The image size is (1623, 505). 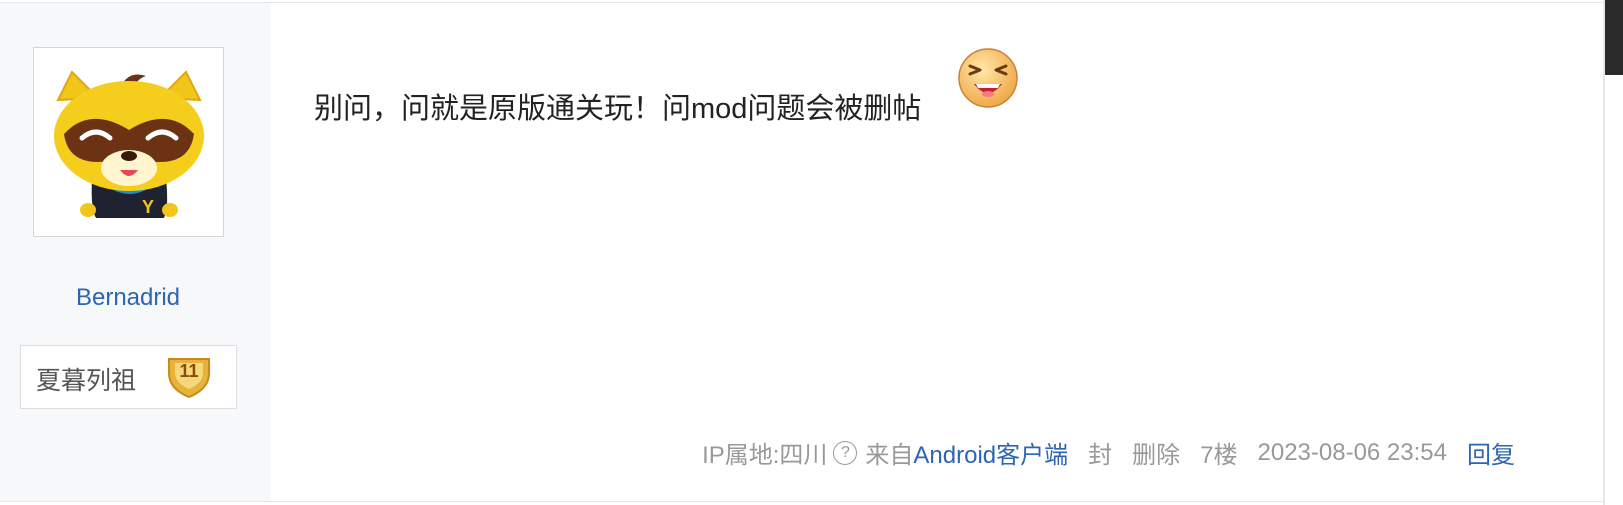 I want to click on badge-title: 夏暮列祖, so click(x=86, y=381).